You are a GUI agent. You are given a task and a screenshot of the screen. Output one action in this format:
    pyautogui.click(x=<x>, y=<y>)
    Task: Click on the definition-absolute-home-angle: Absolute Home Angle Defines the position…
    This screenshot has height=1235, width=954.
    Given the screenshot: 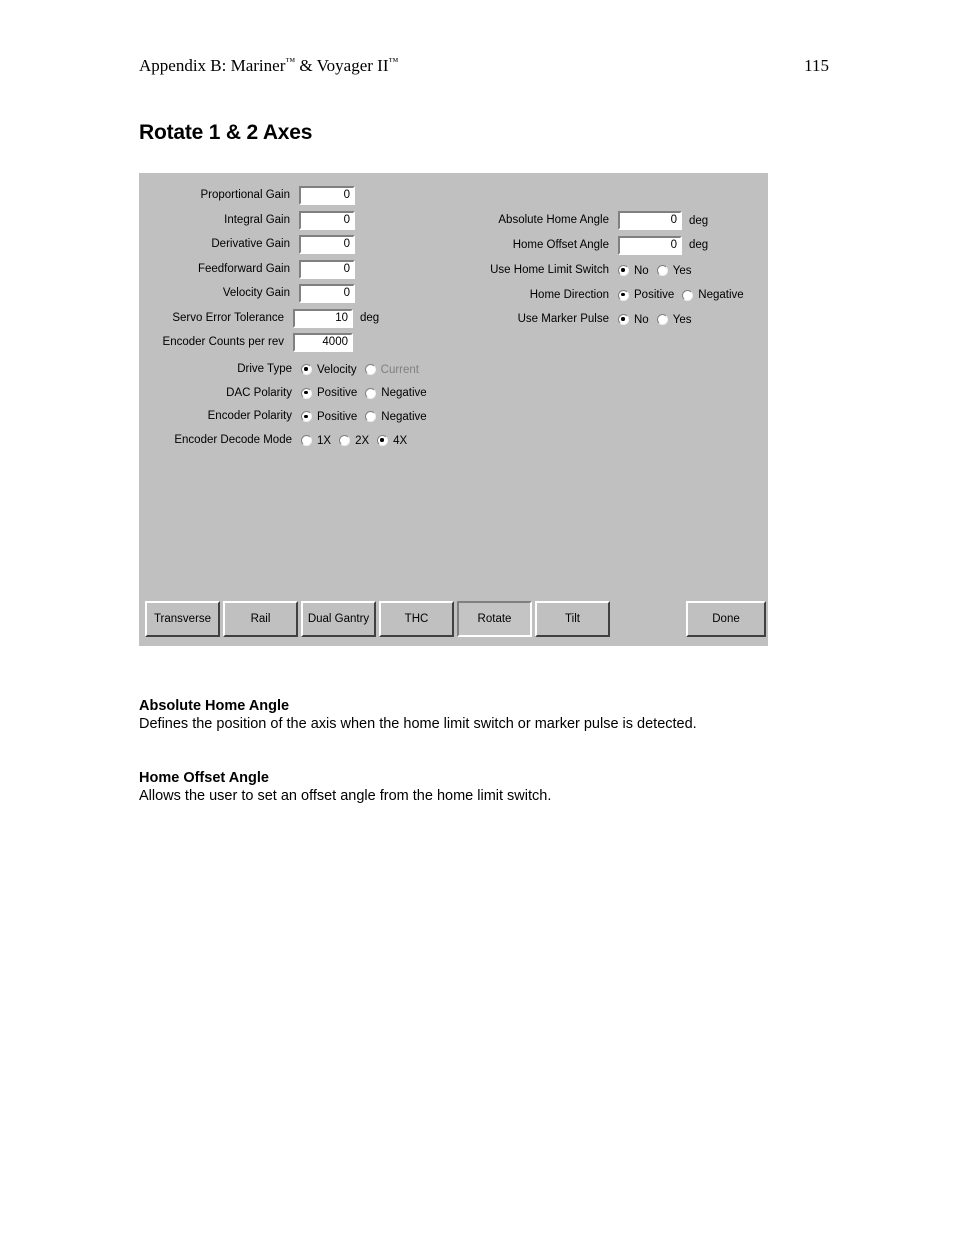 What is the action you would take?
    pyautogui.click(x=418, y=715)
    